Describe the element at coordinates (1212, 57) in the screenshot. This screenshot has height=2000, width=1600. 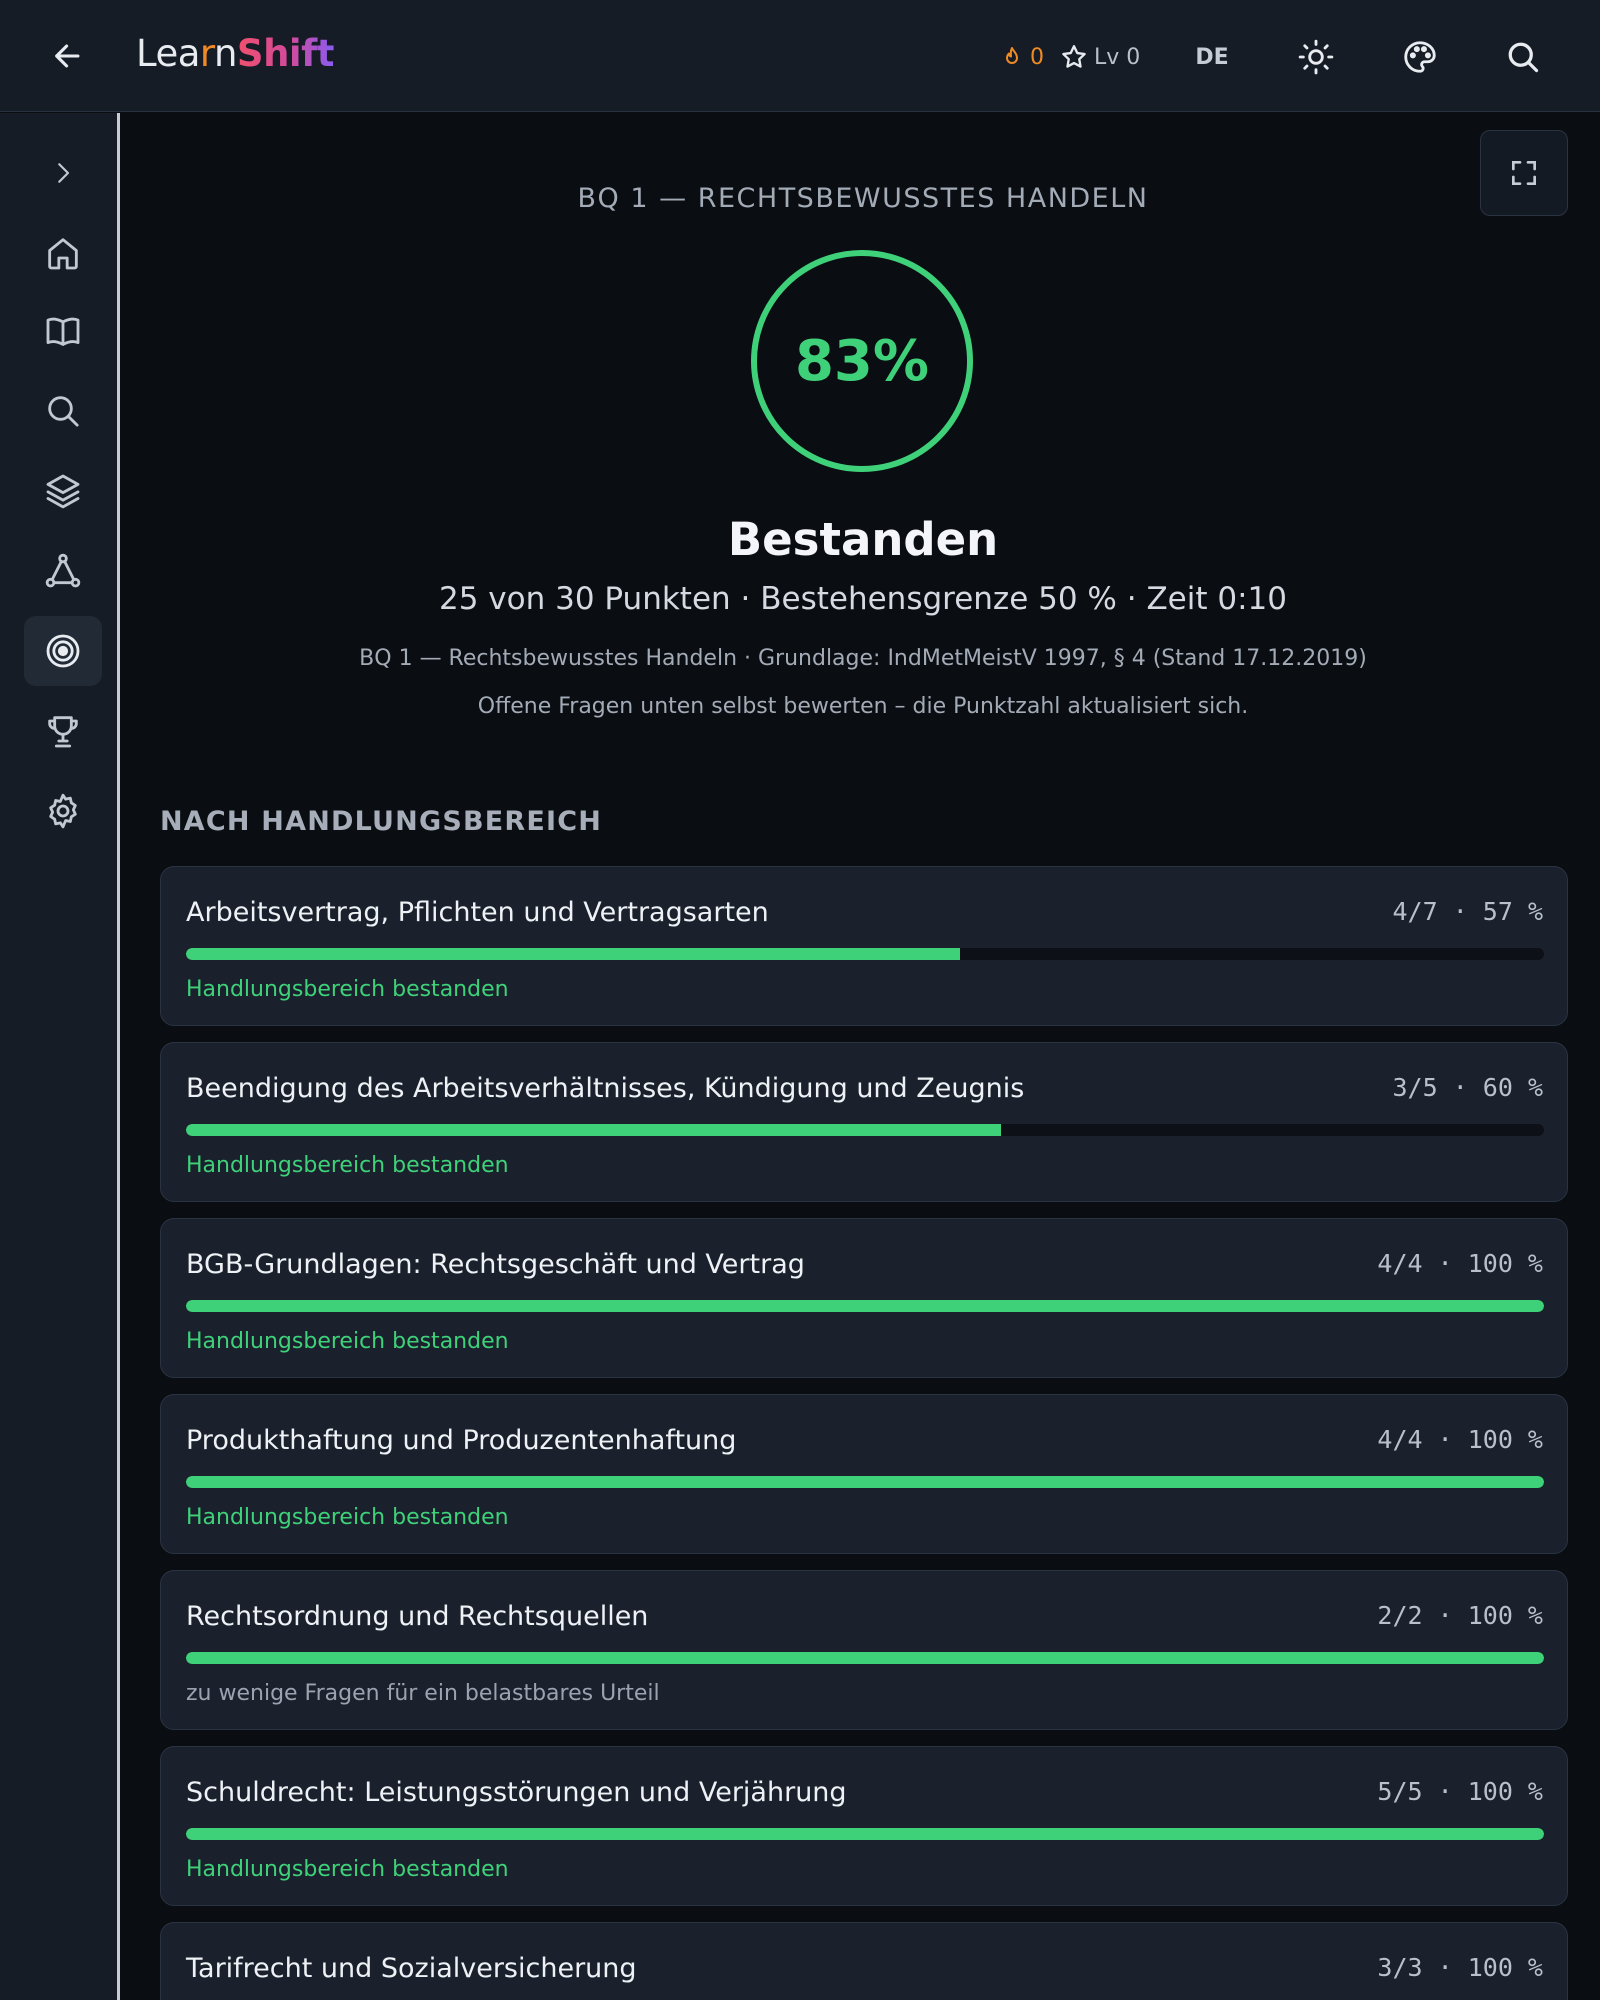
I see `language-button: DE` at that location.